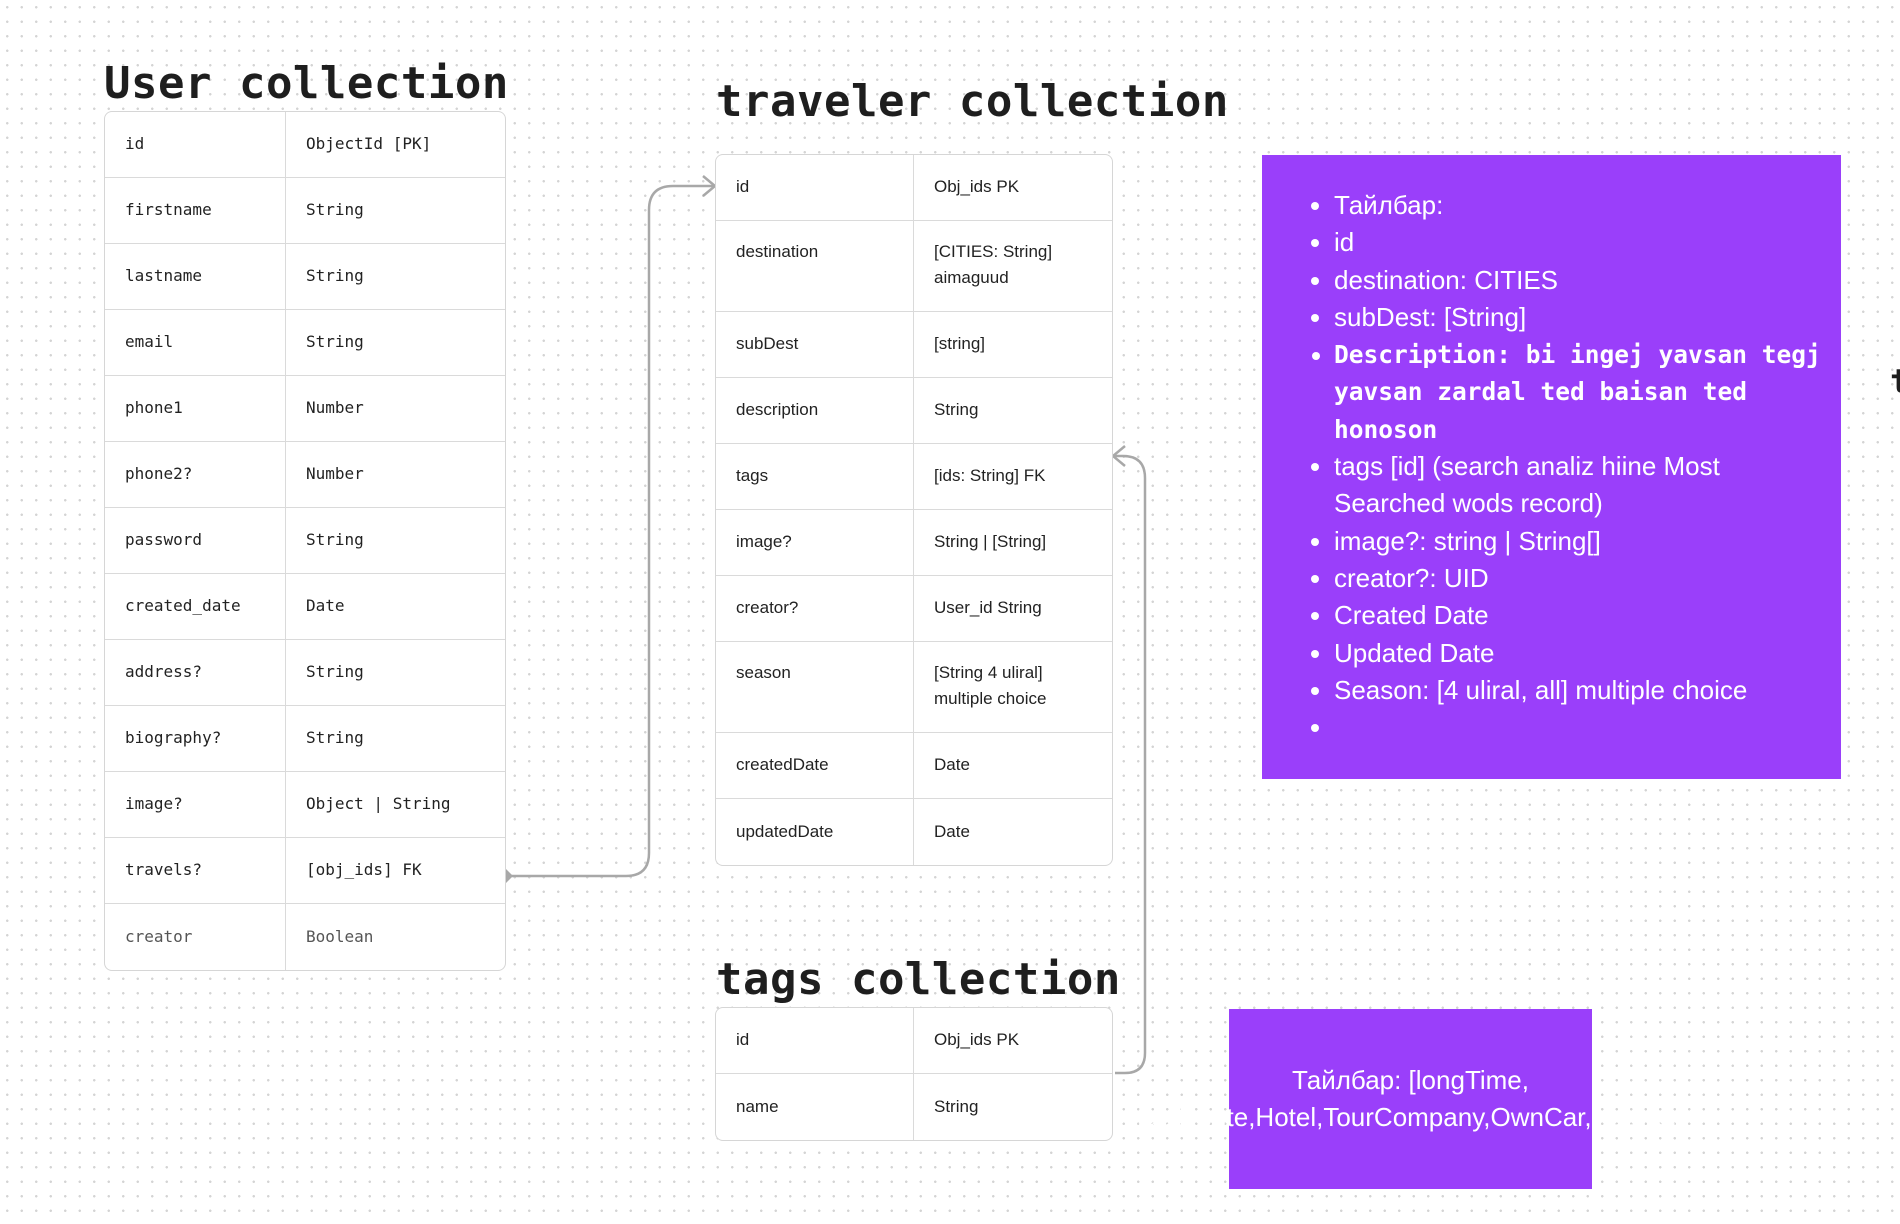  What do you see at coordinates (815, 266) in the screenshot?
I see `field-name: destination` at bounding box center [815, 266].